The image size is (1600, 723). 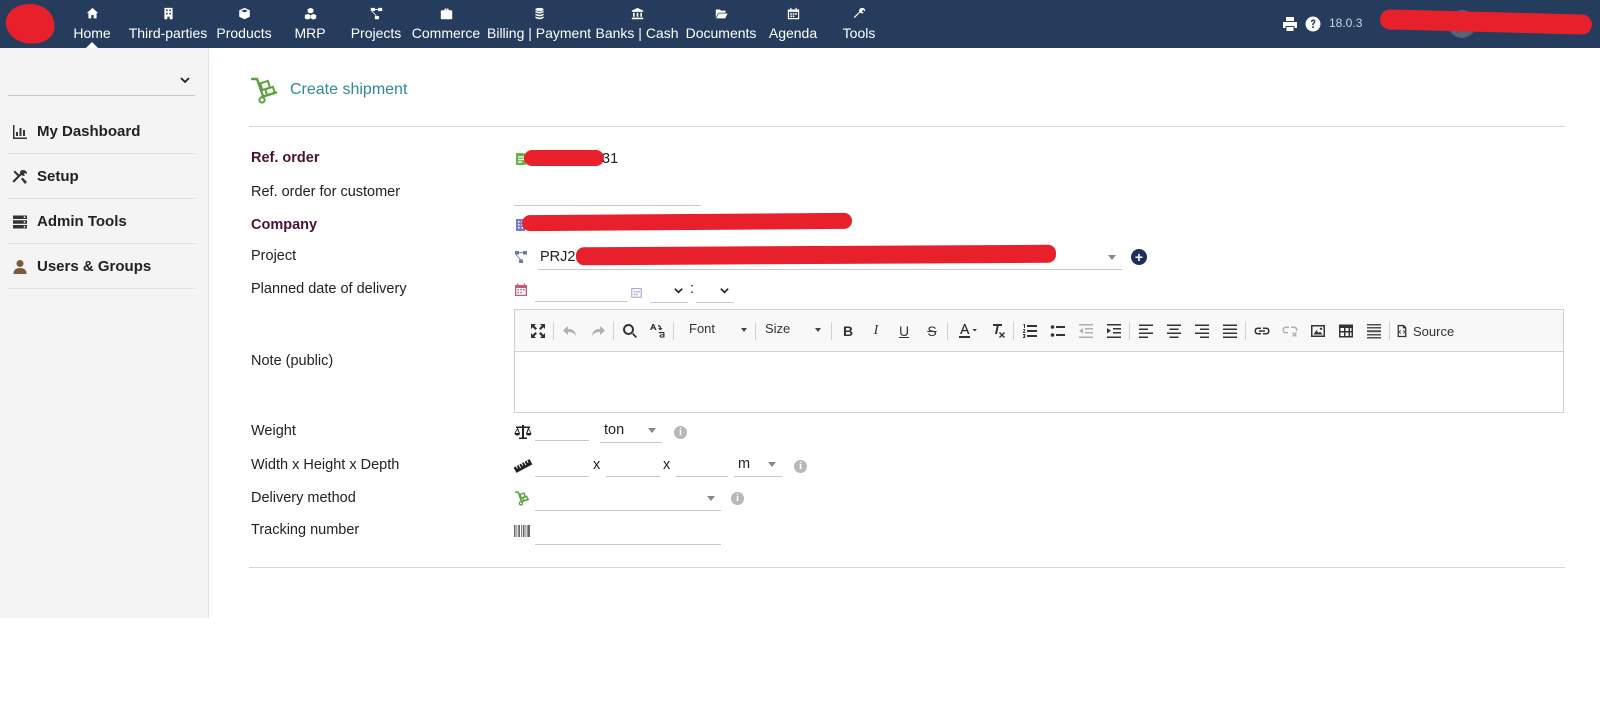 I want to click on strikethrough-button: S, so click(x=932, y=331).